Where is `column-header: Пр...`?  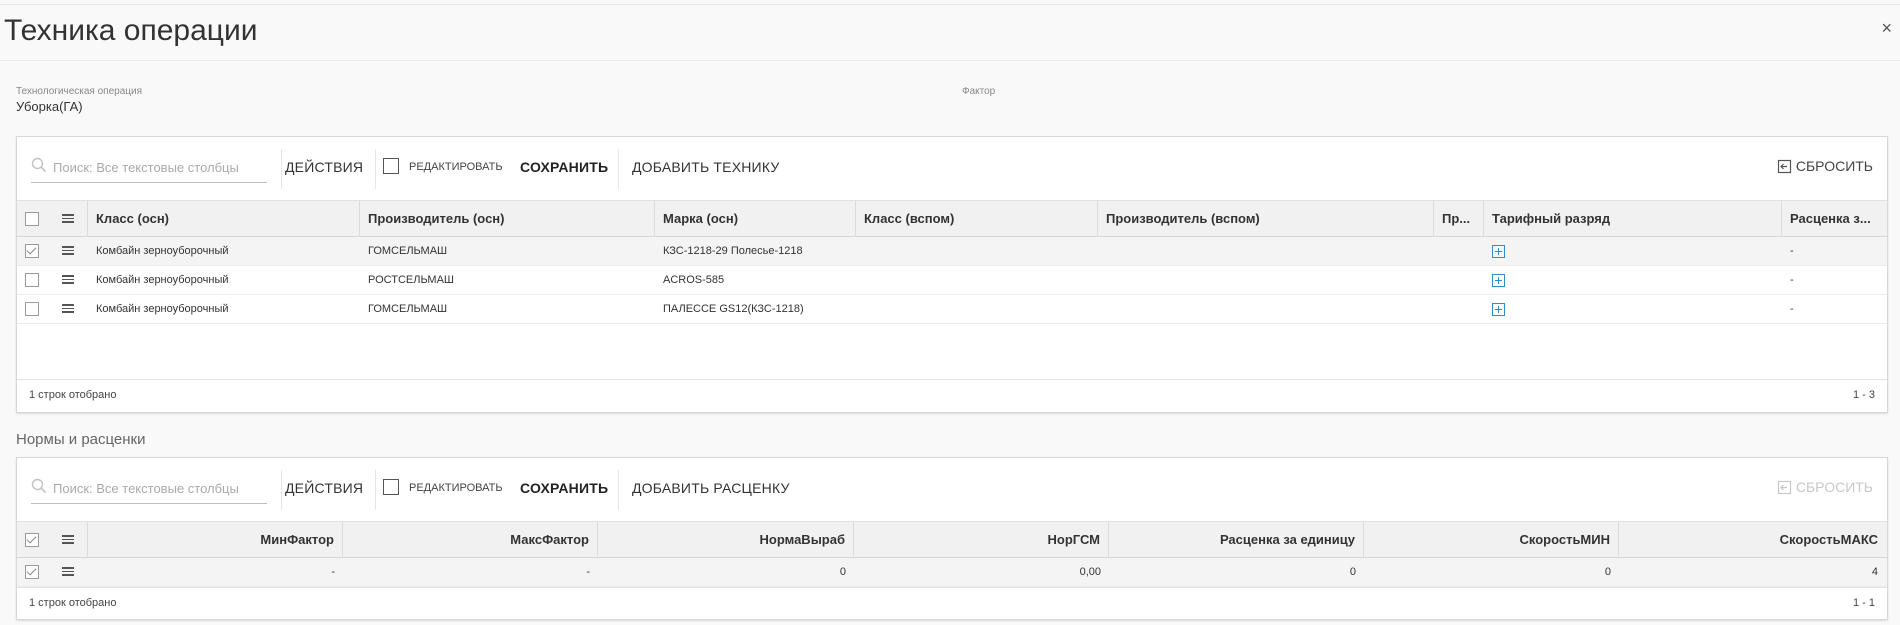 column-header: Пр... is located at coordinates (1459, 219).